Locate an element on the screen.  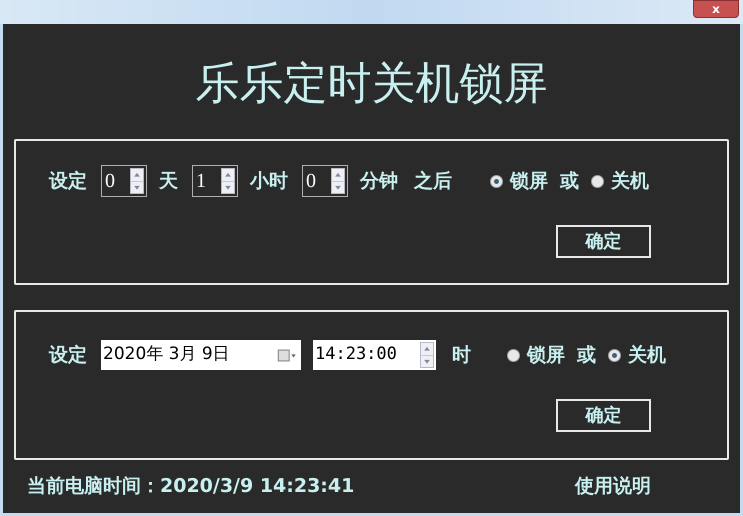
help-link: 使用说明 is located at coordinates (613, 486).